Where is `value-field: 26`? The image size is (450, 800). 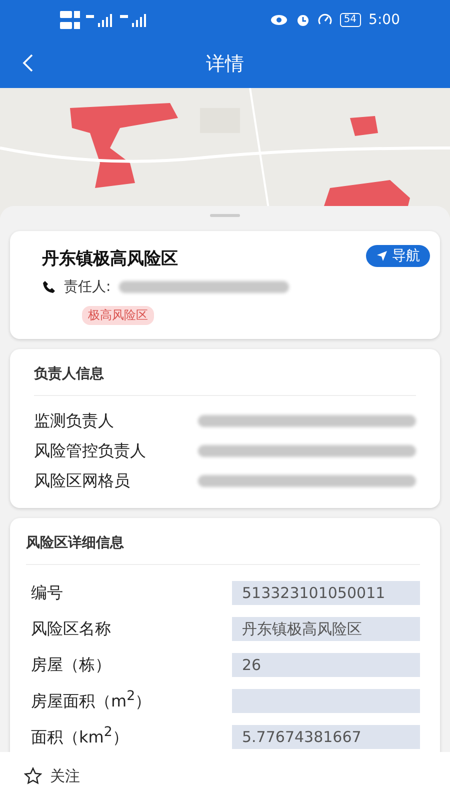 value-field: 26 is located at coordinates (326, 665).